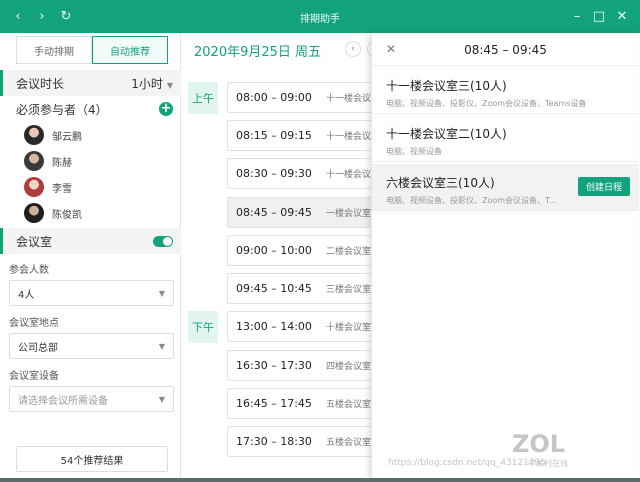 The image size is (640, 482). Describe the element at coordinates (130, 50) in the screenshot. I see `tab-auto: 自动推荐` at that location.